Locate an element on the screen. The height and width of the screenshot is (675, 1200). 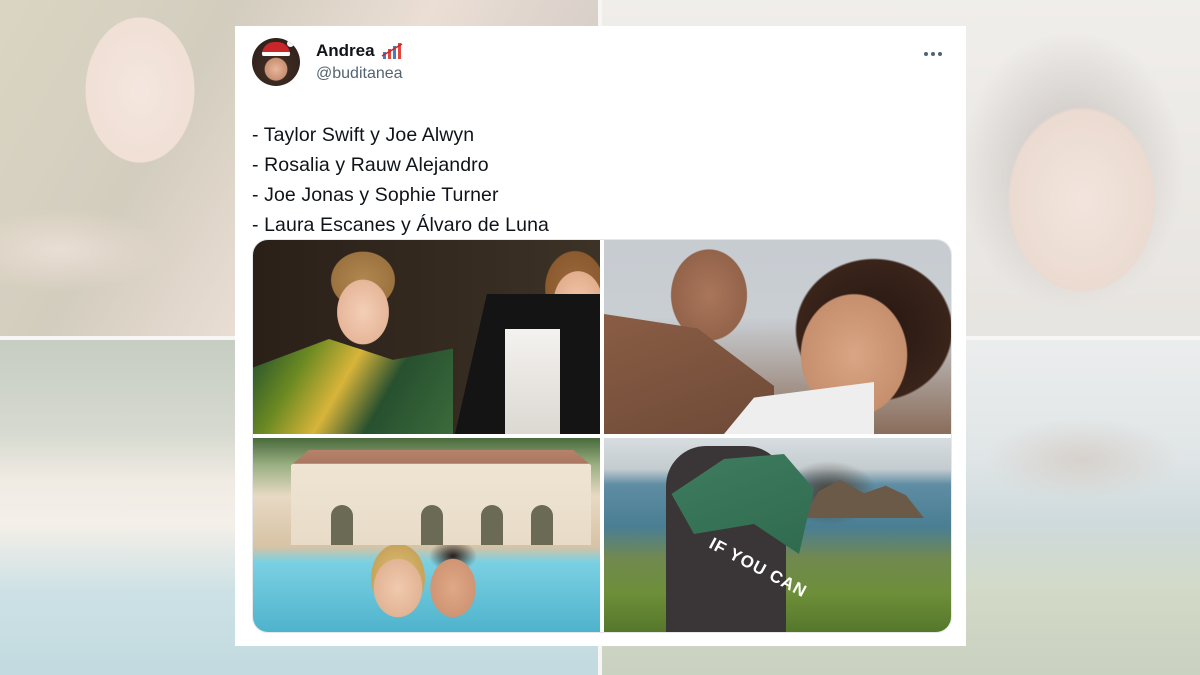
tweet-line: - Laura Escanes y Álvaro de Luna is located at coordinates (400, 225).